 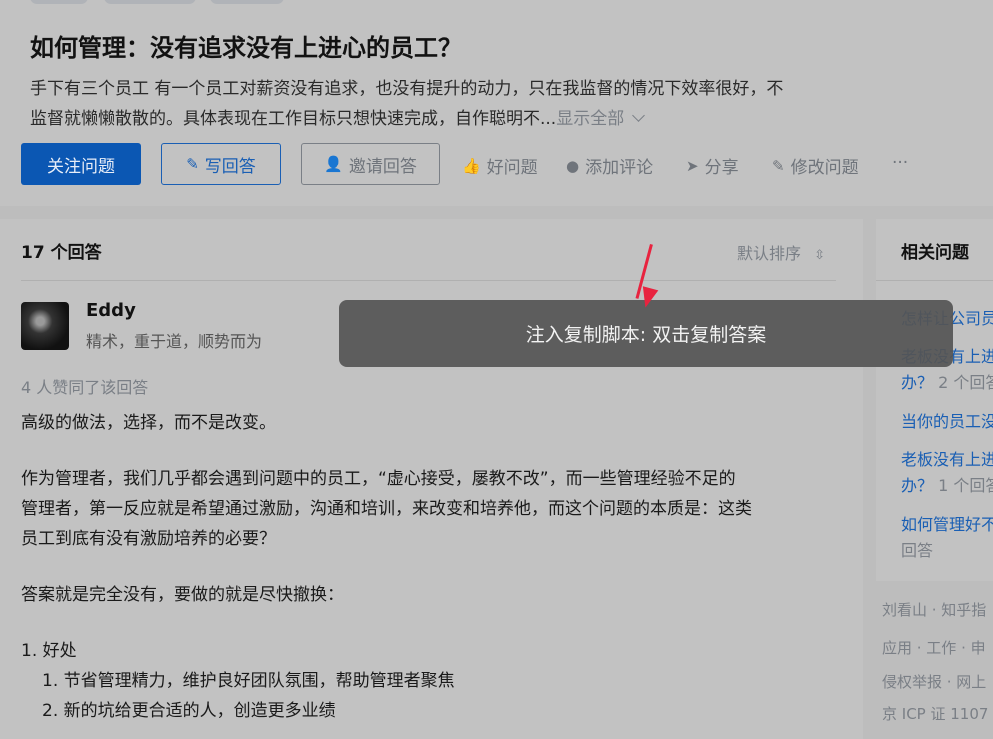 I want to click on write-label: 写回答, so click(x=230, y=166).